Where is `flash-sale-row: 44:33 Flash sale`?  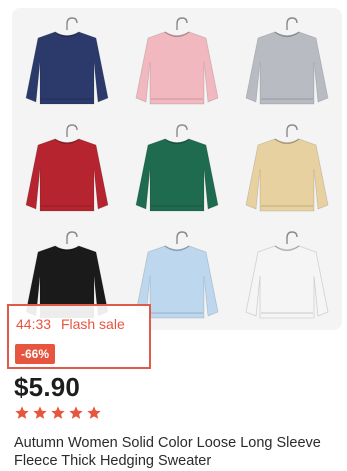 flash-sale-row: 44:33 Flash sale is located at coordinates (70, 324).